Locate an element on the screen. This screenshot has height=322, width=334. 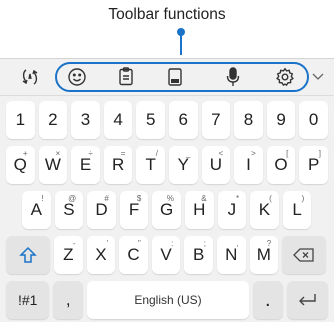
letter-row-3: Z - X ' C " V: B; N, M? is located at coordinates (167, 255).